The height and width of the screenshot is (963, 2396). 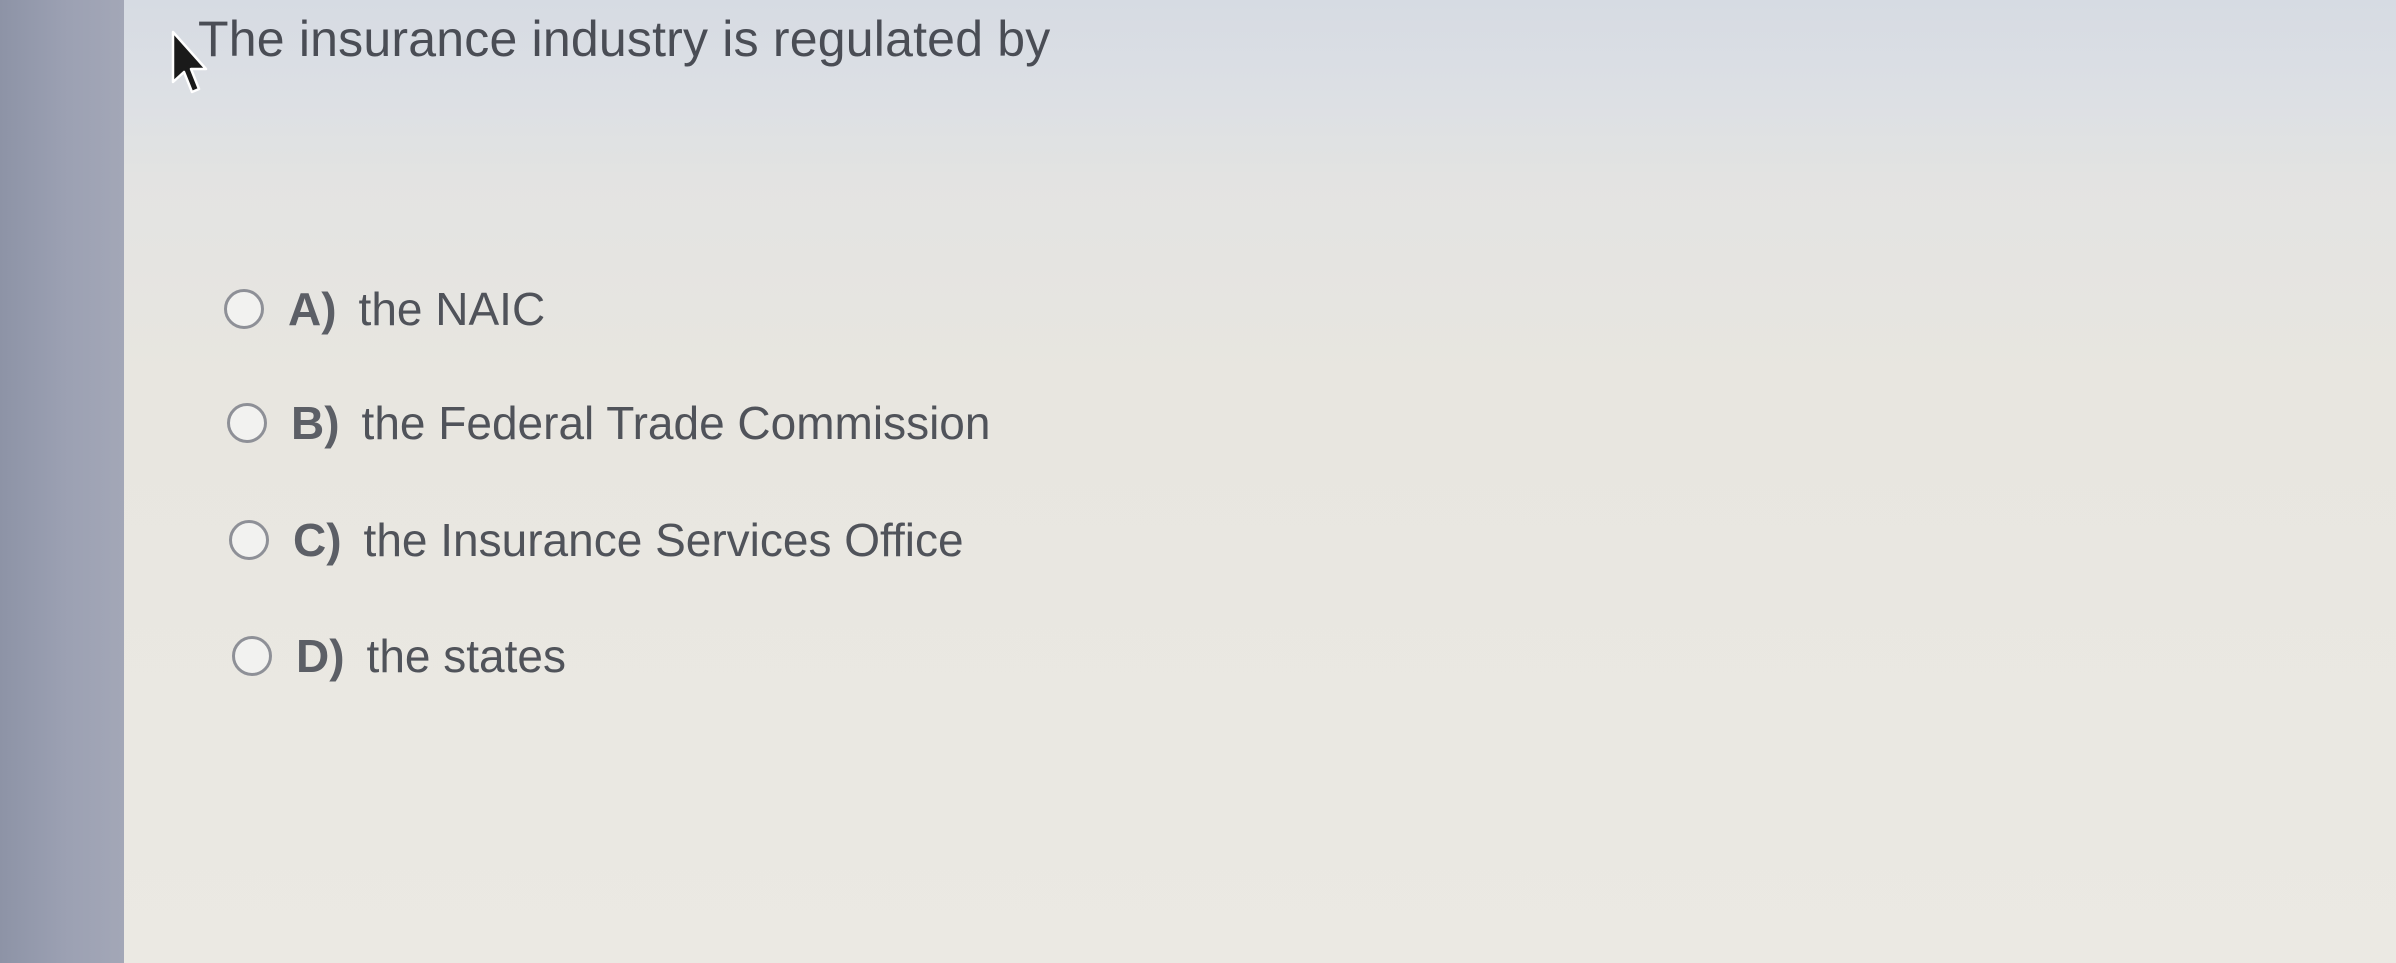 I want to click on option-b: B) the Federal Trade Commission, so click(x=608, y=423).